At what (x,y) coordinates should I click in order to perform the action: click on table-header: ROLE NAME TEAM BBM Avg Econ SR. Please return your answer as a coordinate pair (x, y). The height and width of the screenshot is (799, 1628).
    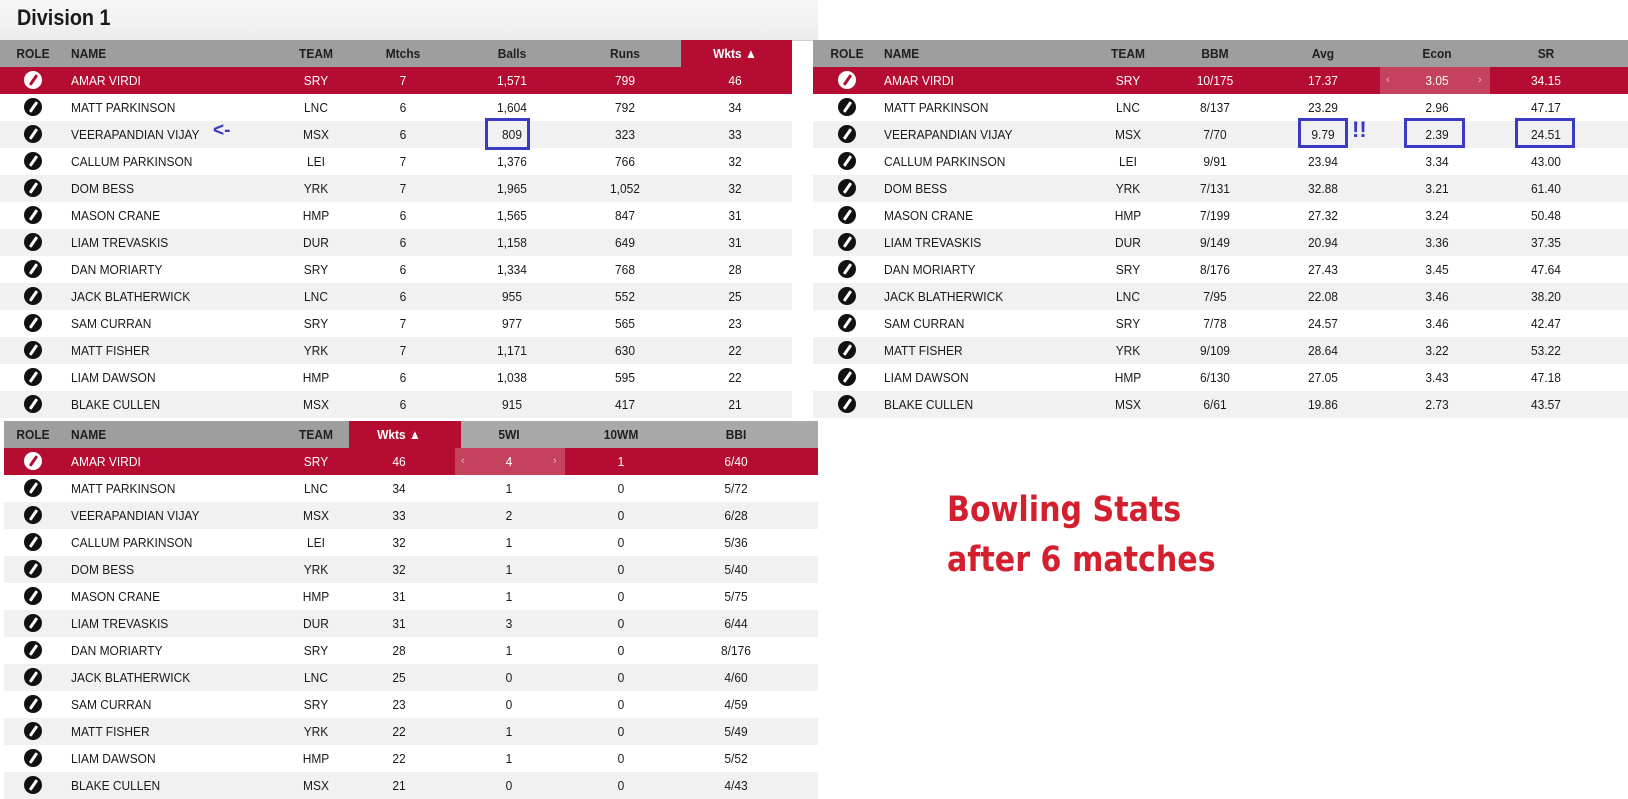
    Looking at the image, I should click on (1220, 53).